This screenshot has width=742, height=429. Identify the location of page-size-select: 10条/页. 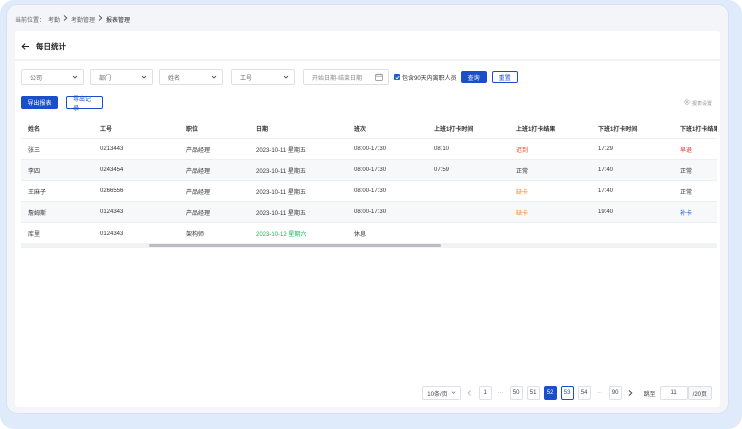
(441, 393).